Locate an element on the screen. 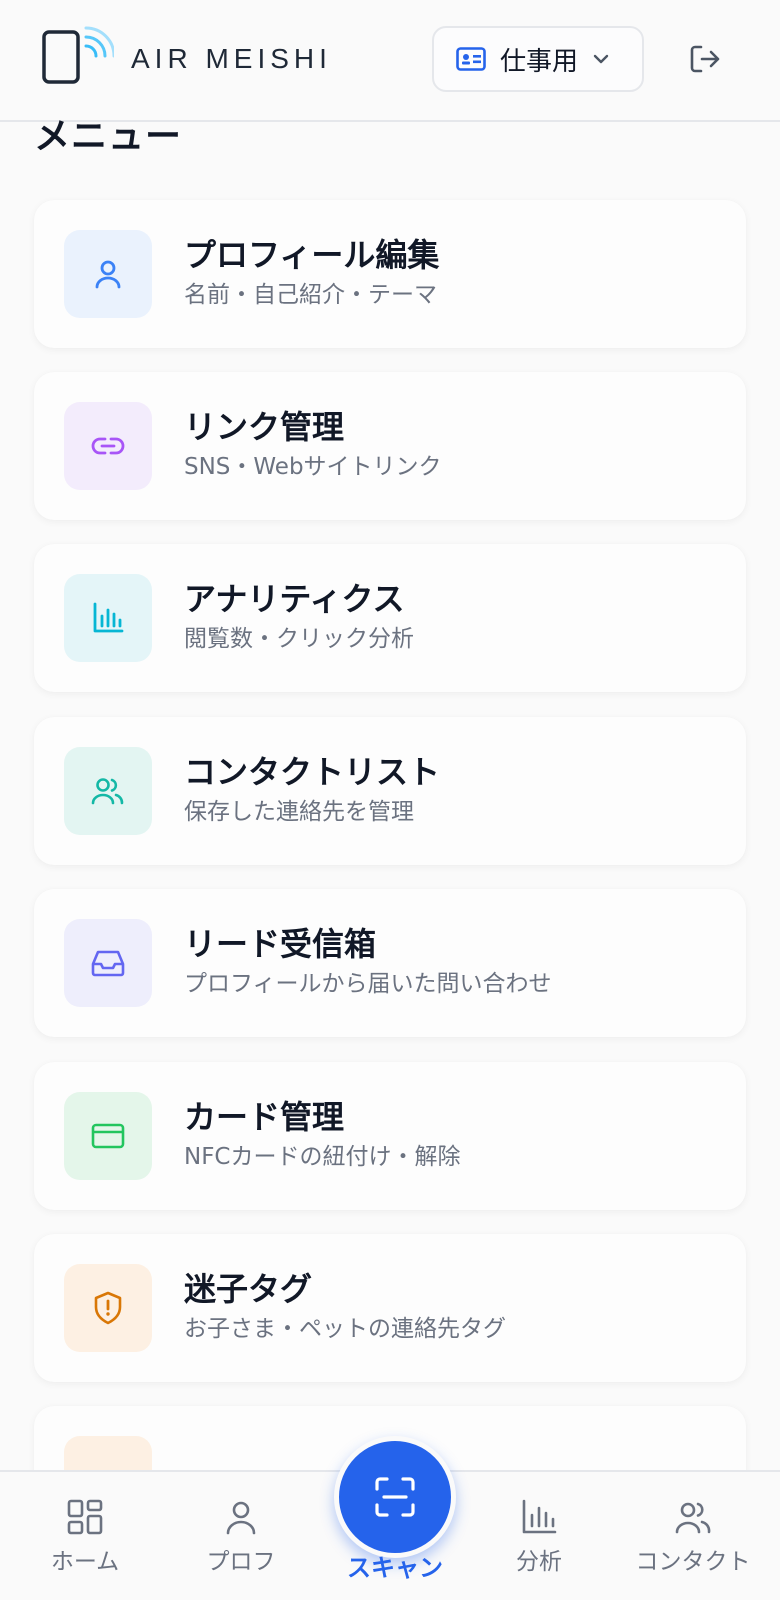  menu-card-lost-tag: 迷子タグ お子さま・ペットの連絡先タグ is located at coordinates (390, 1308).